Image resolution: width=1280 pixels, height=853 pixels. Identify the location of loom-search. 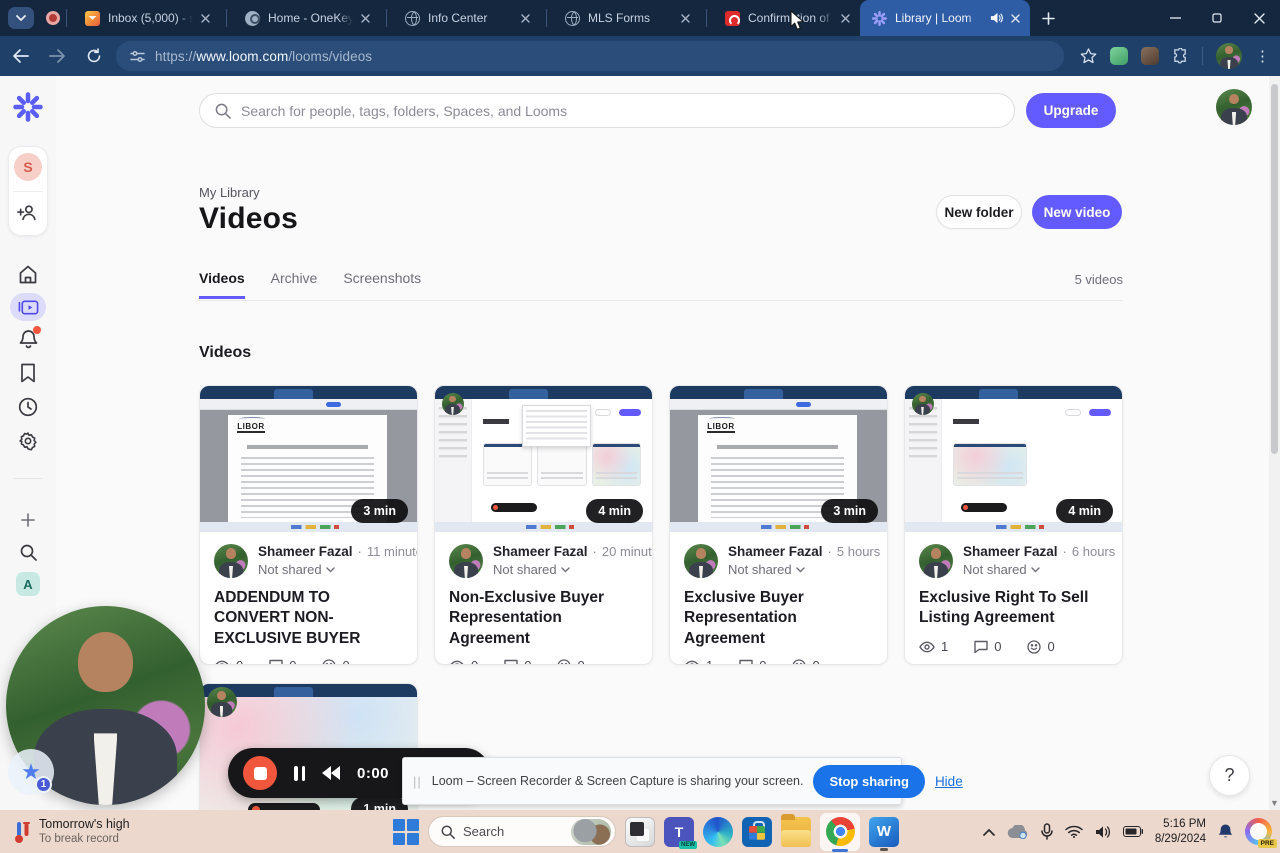
(607, 110).